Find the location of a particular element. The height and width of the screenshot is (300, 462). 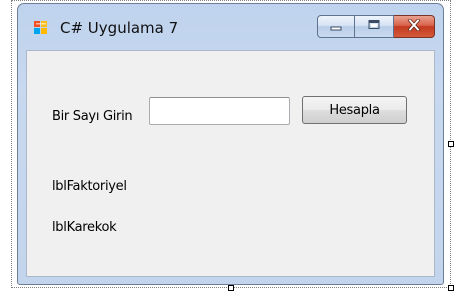

prompt-label: Bir Sayı Girin is located at coordinates (92, 116).